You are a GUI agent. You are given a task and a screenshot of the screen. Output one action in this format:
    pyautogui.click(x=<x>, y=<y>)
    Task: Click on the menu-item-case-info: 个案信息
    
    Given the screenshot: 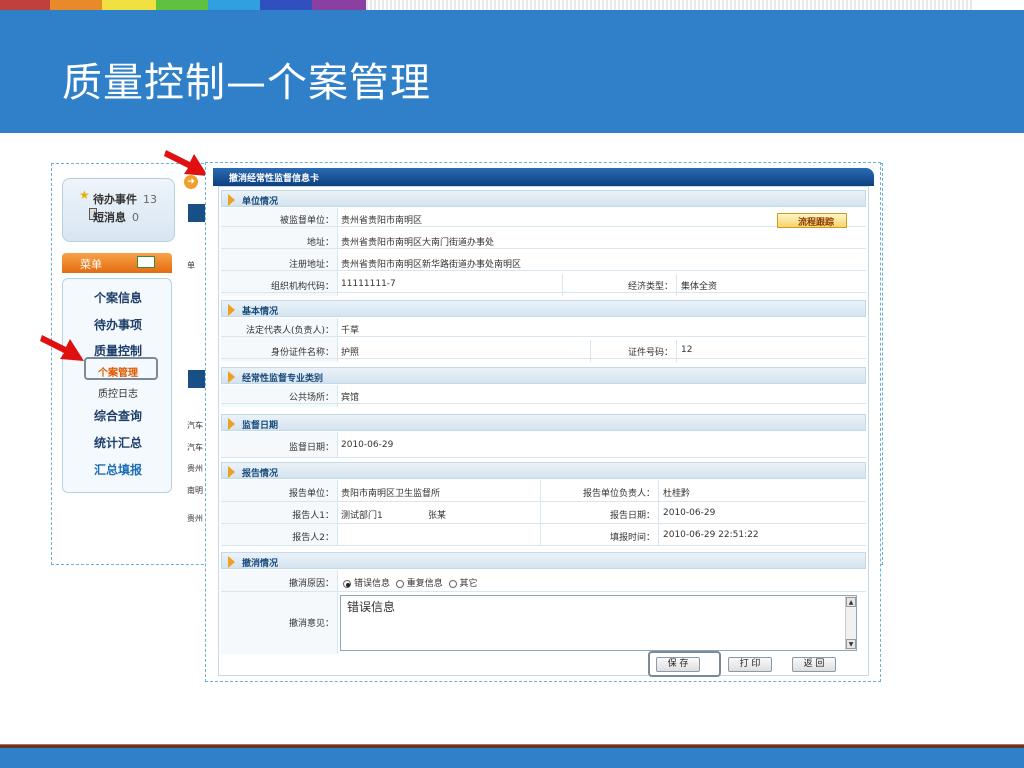 What is the action you would take?
    pyautogui.click(x=118, y=297)
    